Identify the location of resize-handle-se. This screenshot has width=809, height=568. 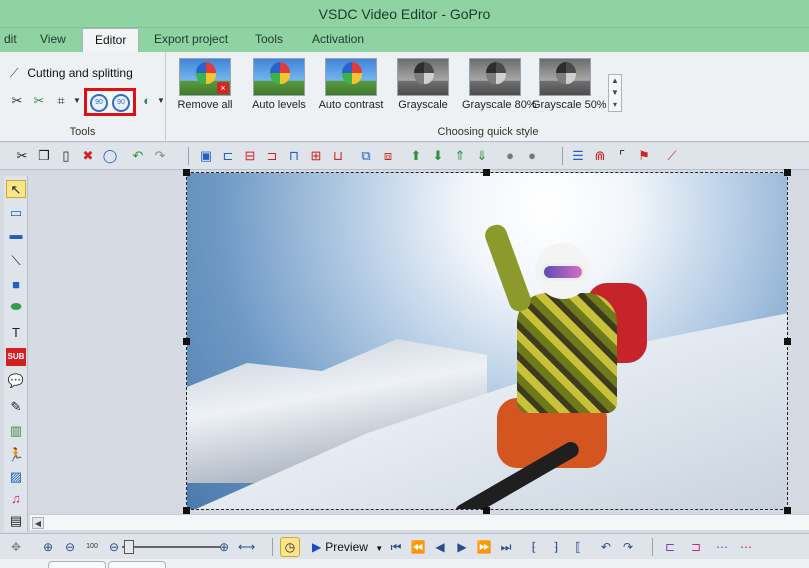
(787, 510).